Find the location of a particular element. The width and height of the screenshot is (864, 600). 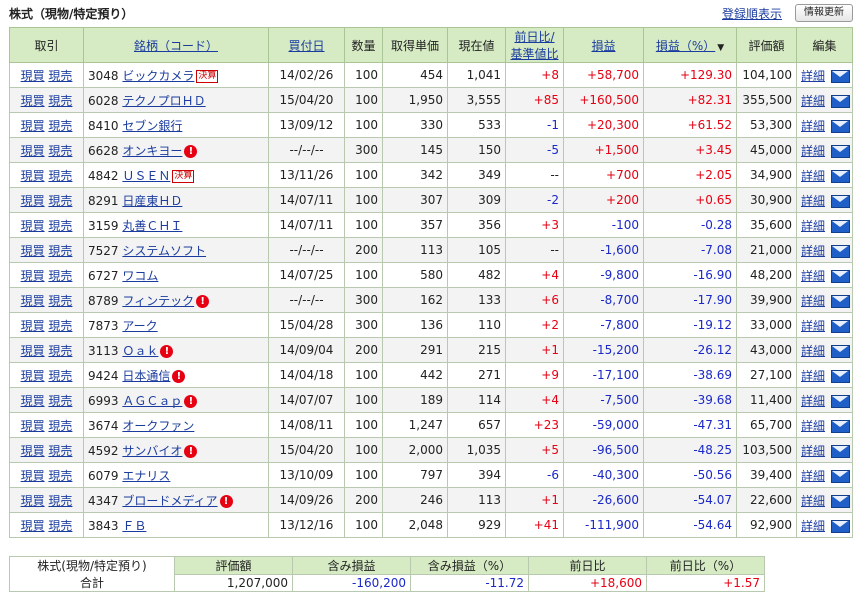

col-change: 前日比/ 基準値比 is located at coordinates (534, 45).